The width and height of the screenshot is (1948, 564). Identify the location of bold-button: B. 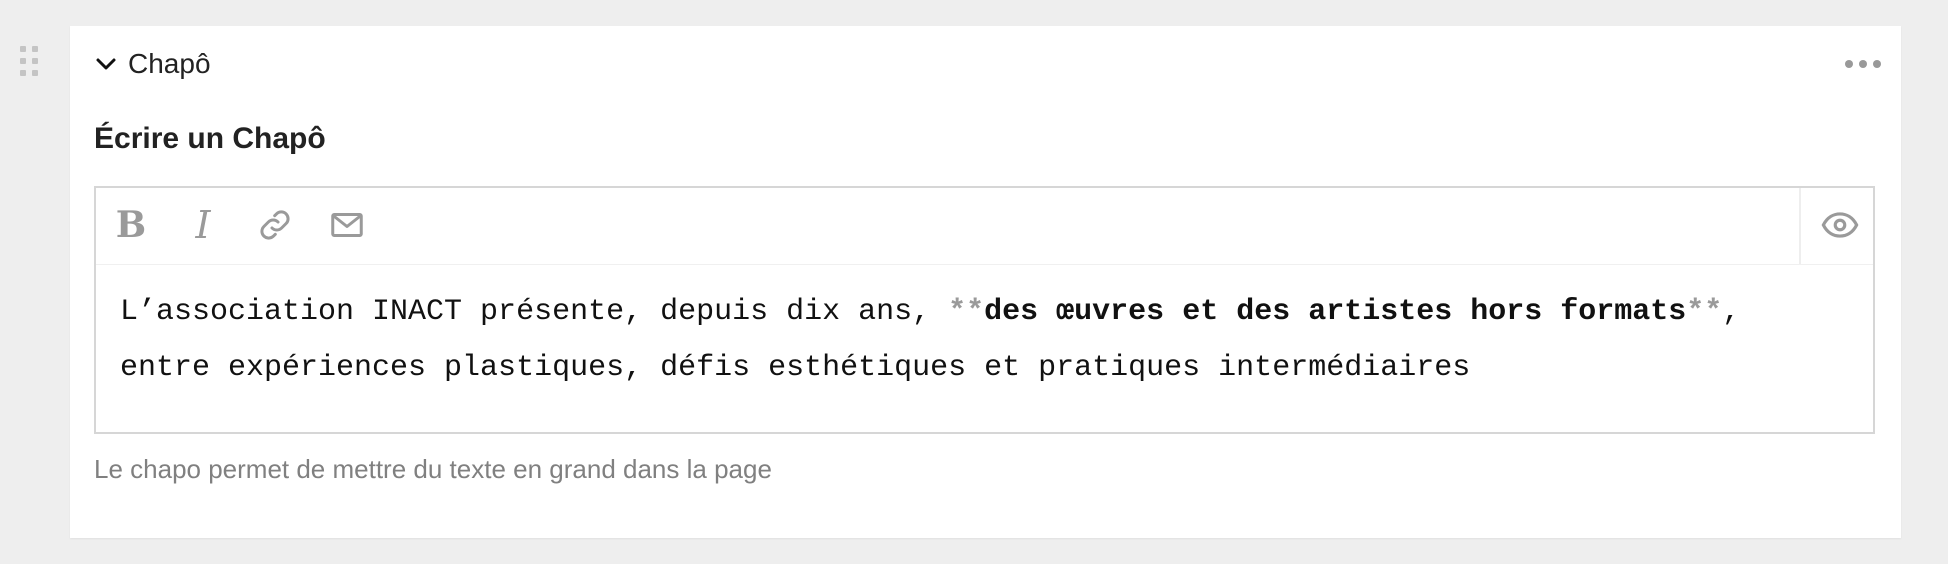
(131, 225).